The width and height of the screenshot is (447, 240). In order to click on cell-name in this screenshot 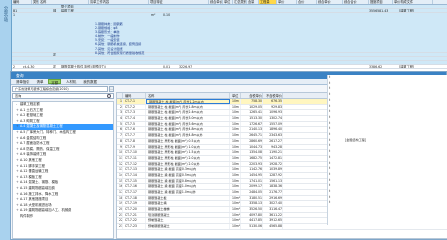, I will do `click(105, 62)`.